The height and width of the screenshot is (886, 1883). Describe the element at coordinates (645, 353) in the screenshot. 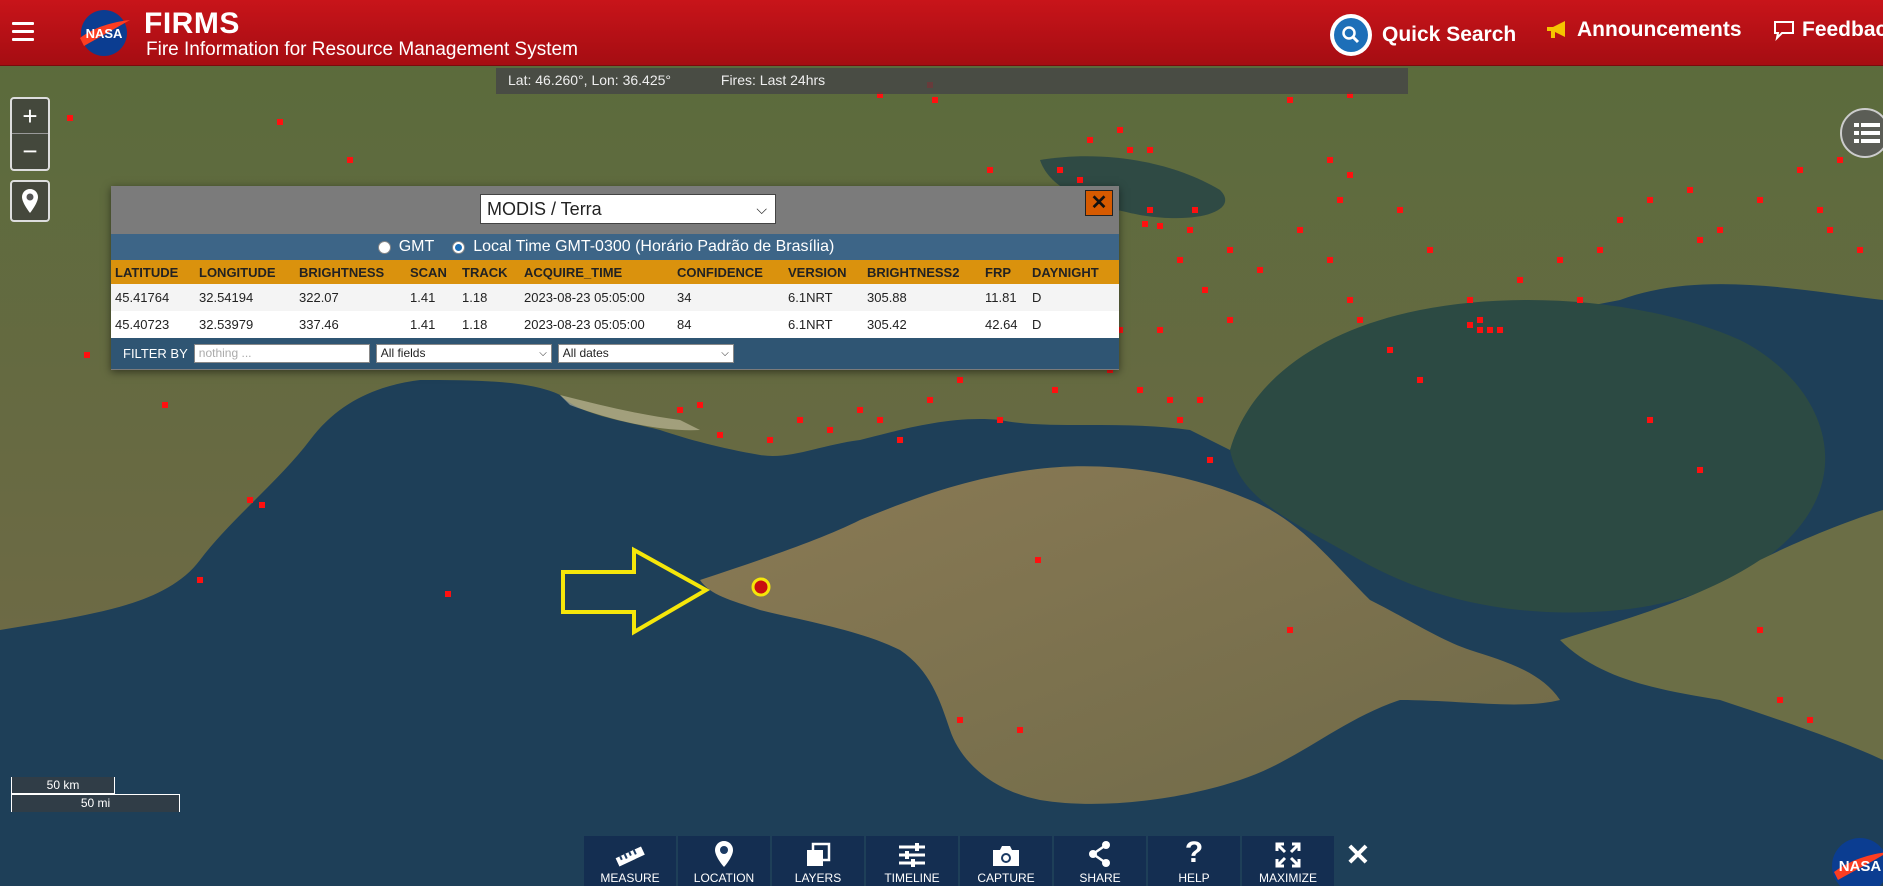

I see `date-select: All dates ⌵` at that location.